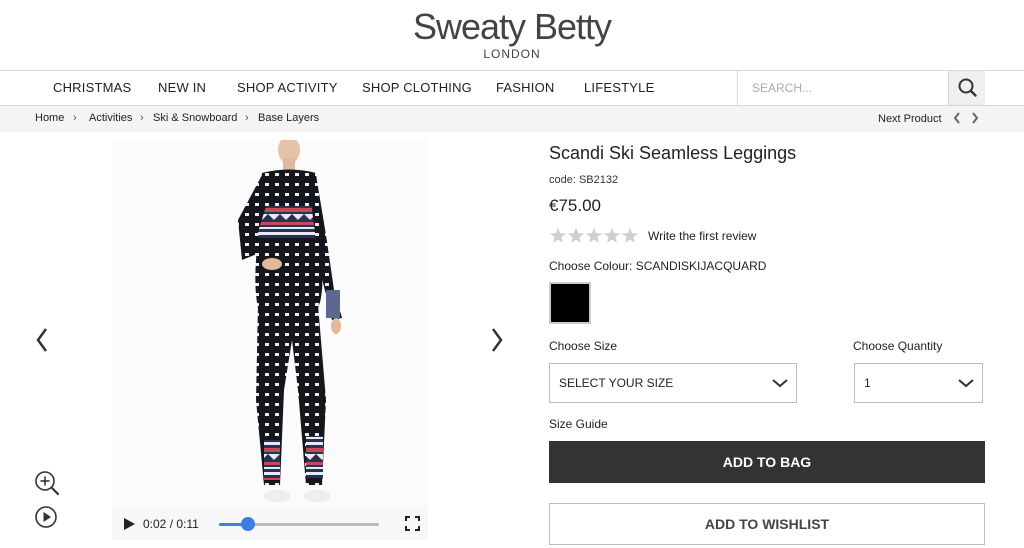 Image resolution: width=1024 pixels, height=548 pixels. Describe the element at coordinates (575, 205) in the screenshot. I see `product-price: €75.00` at that location.